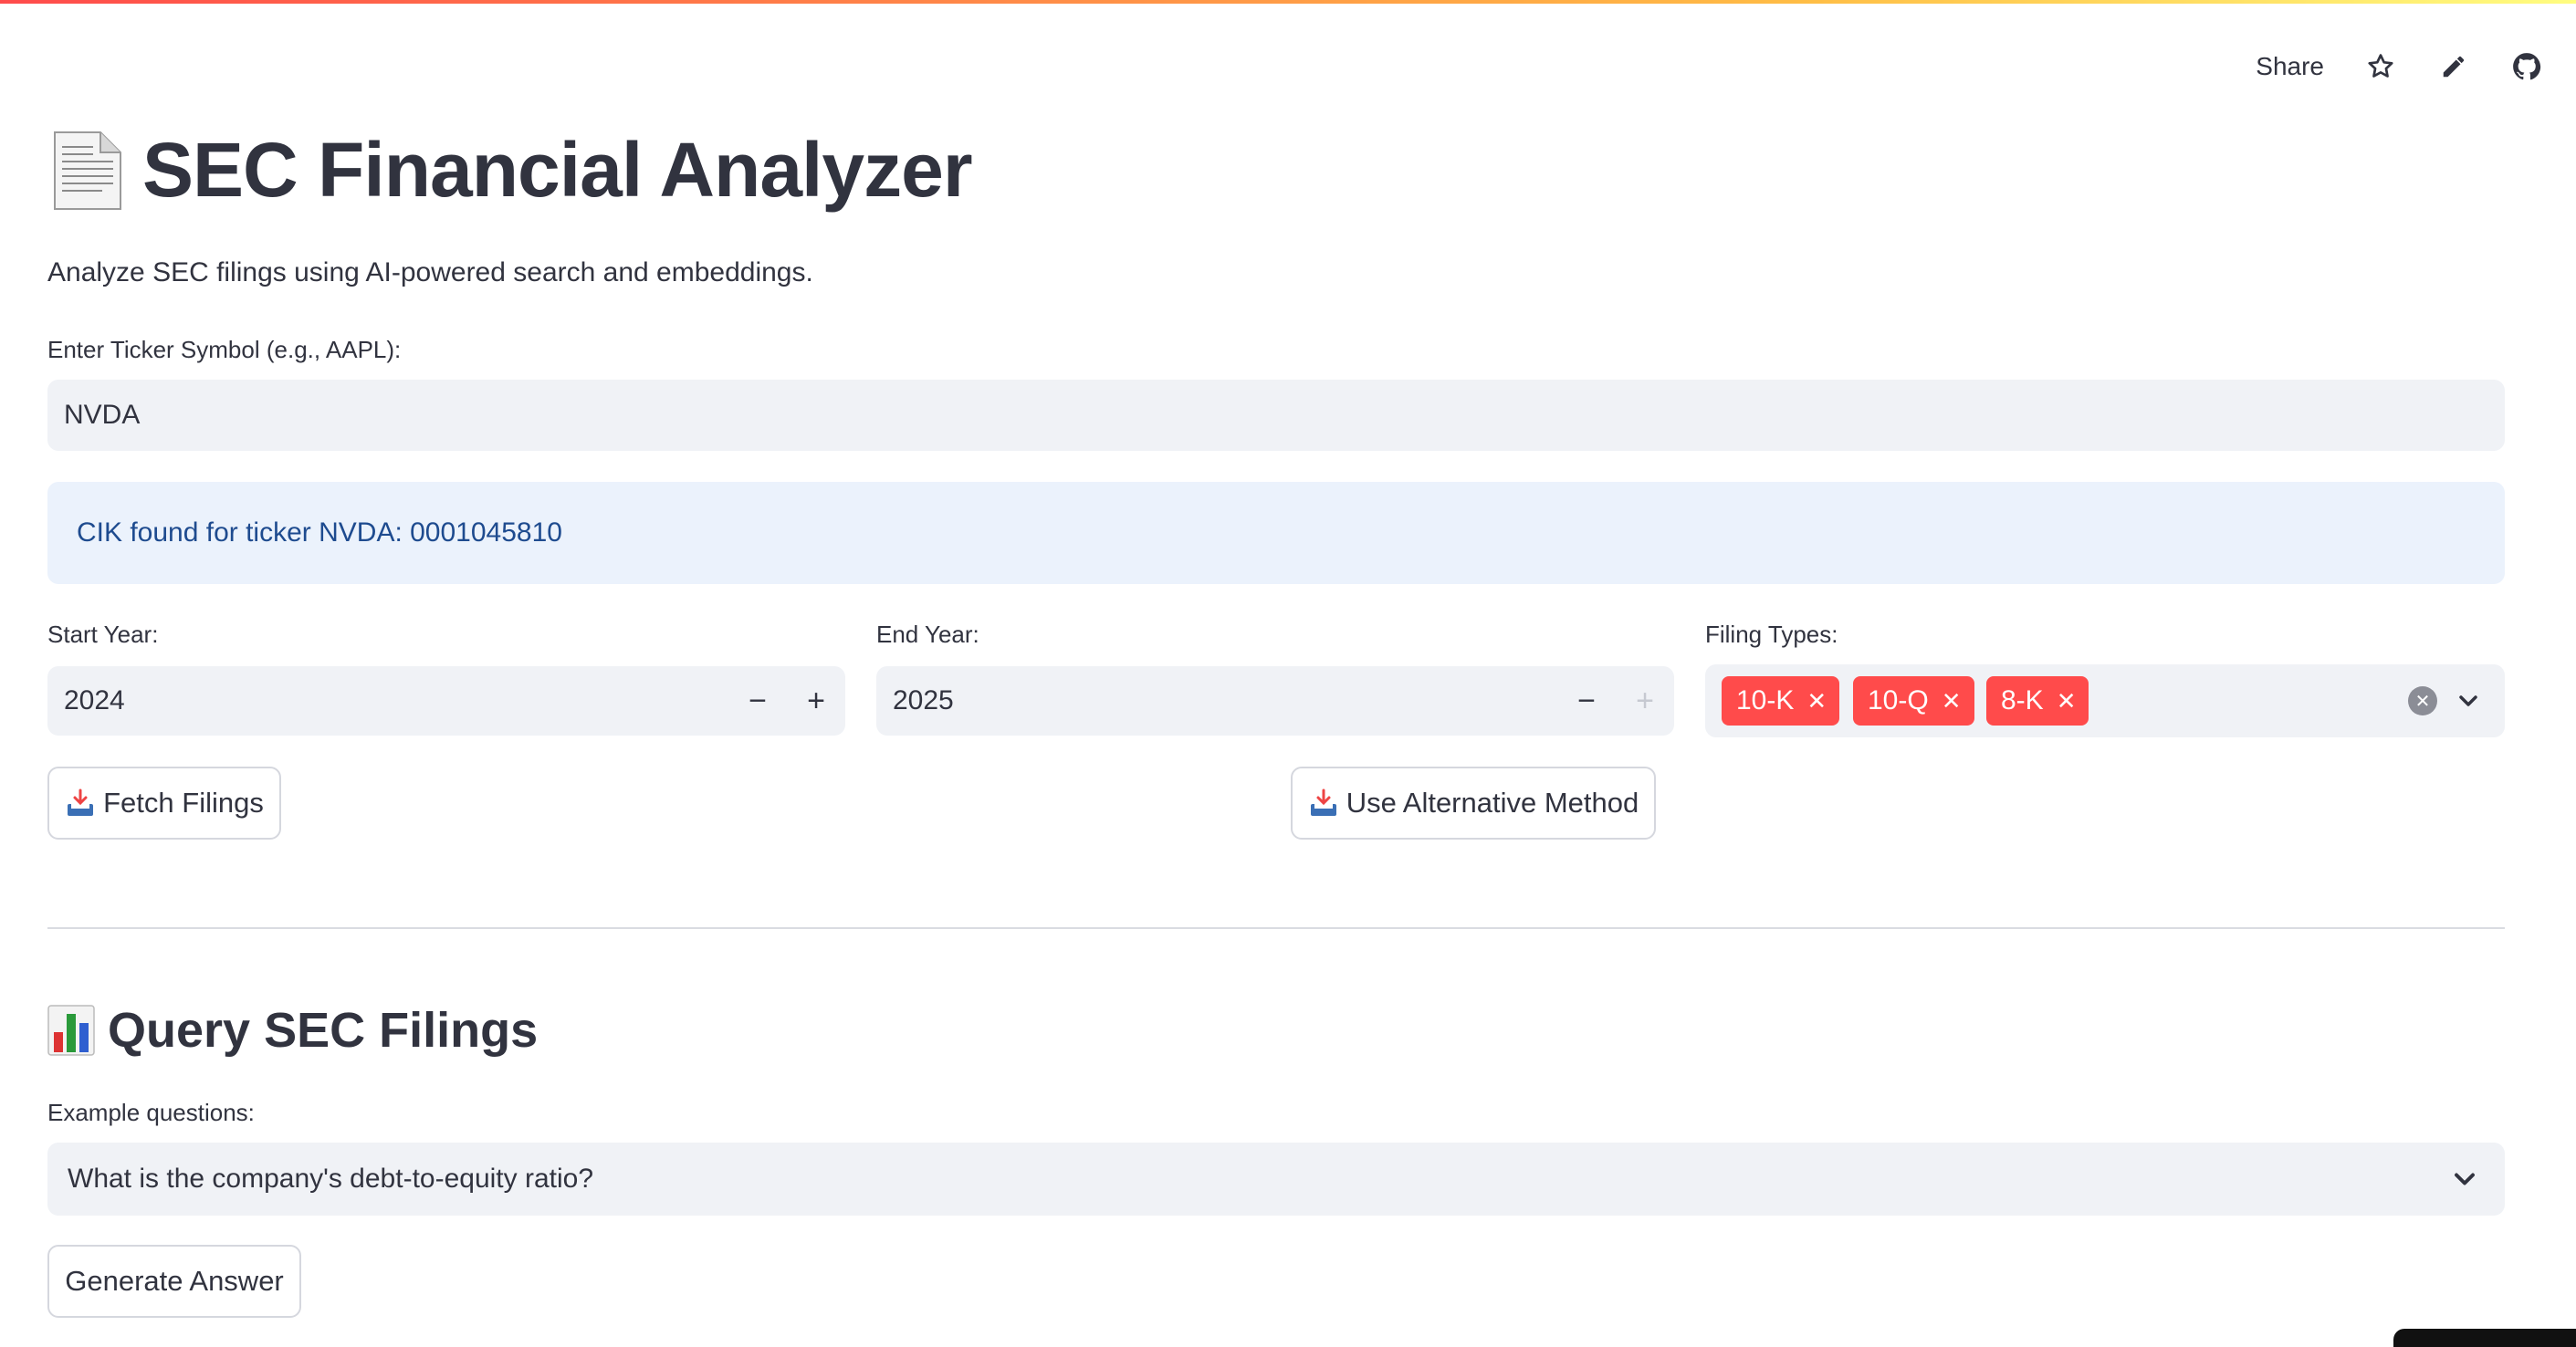 The image size is (2576, 1347). What do you see at coordinates (1276, 928) in the screenshot?
I see `section-divider` at bounding box center [1276, 928].